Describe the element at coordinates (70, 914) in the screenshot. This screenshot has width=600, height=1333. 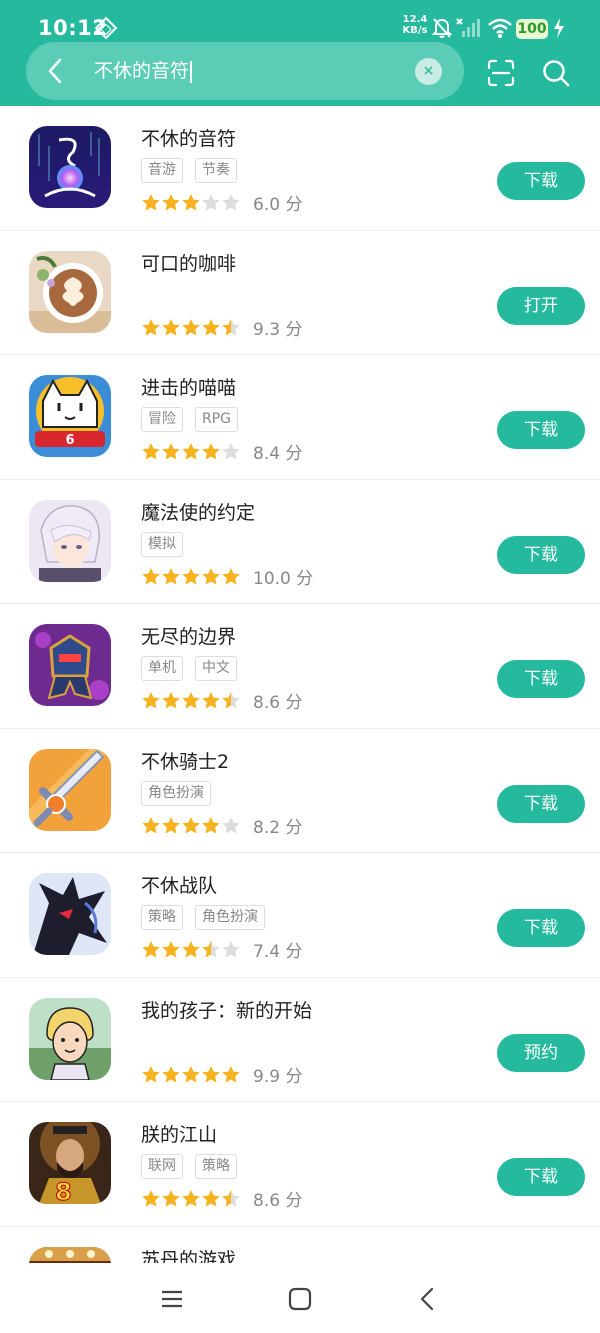
I see `dark-dragon-icon` at that location.